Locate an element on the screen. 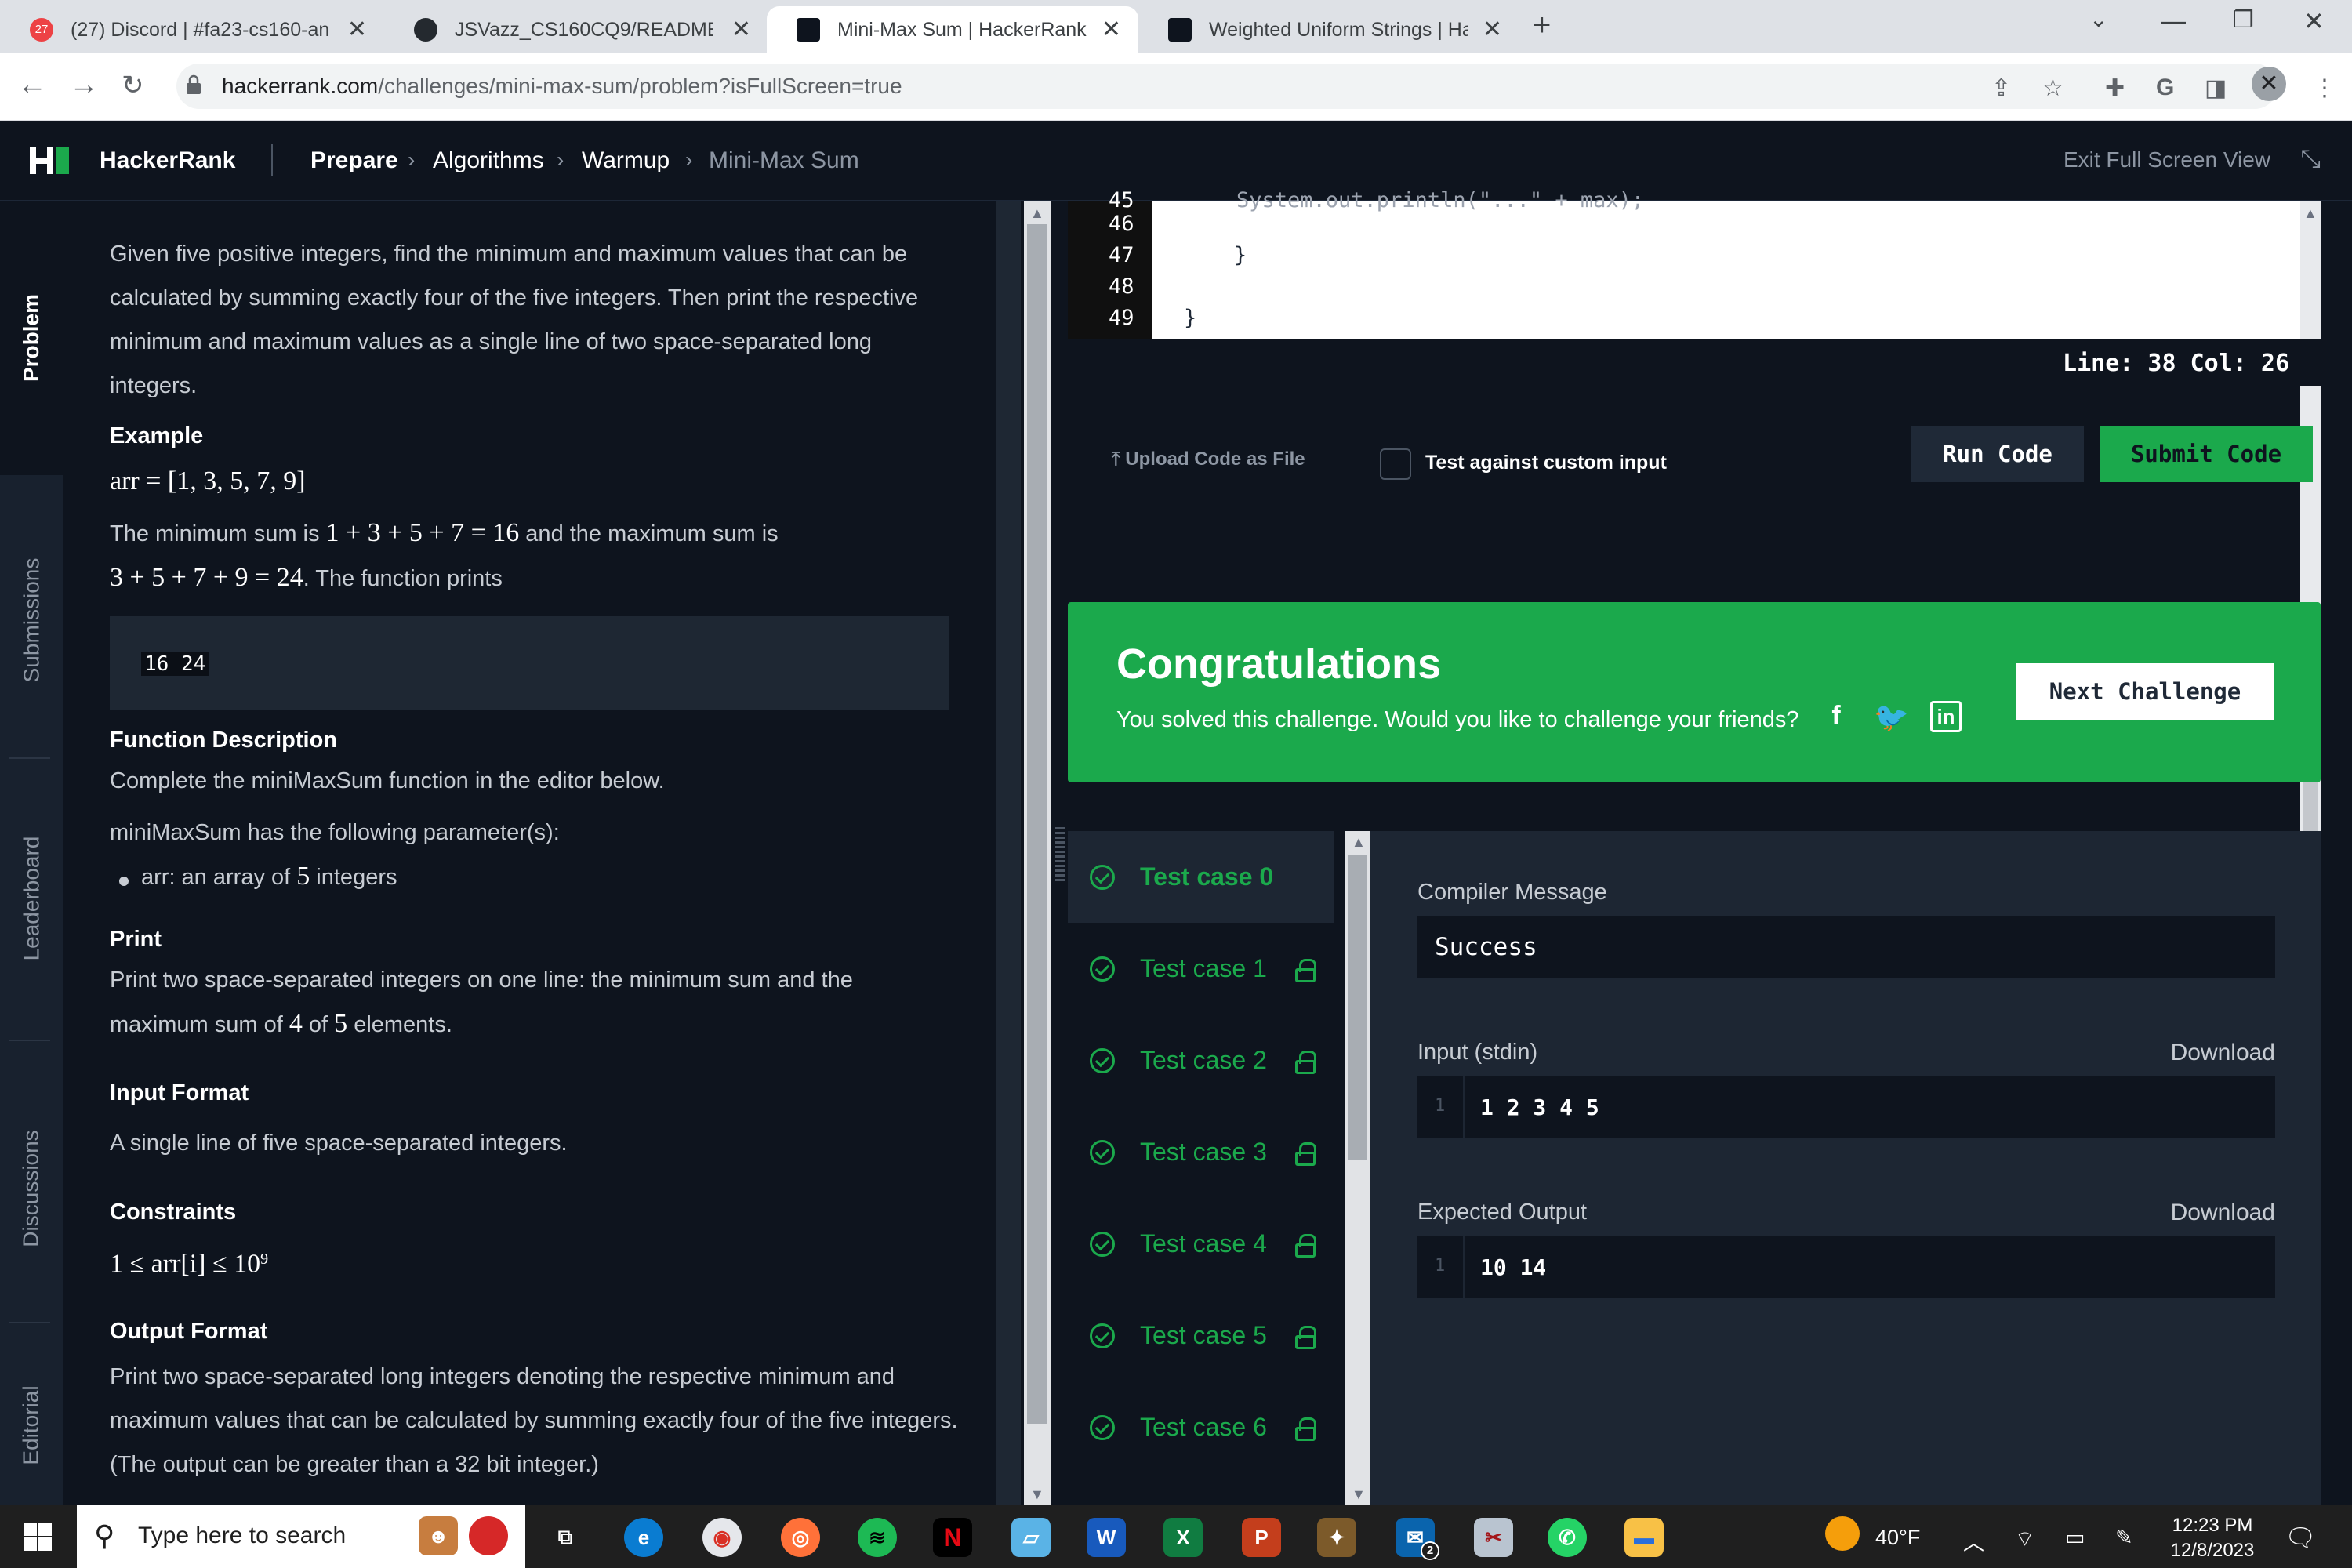  wifi-icon: ⌔ is located at coordinates (2024, 1539).